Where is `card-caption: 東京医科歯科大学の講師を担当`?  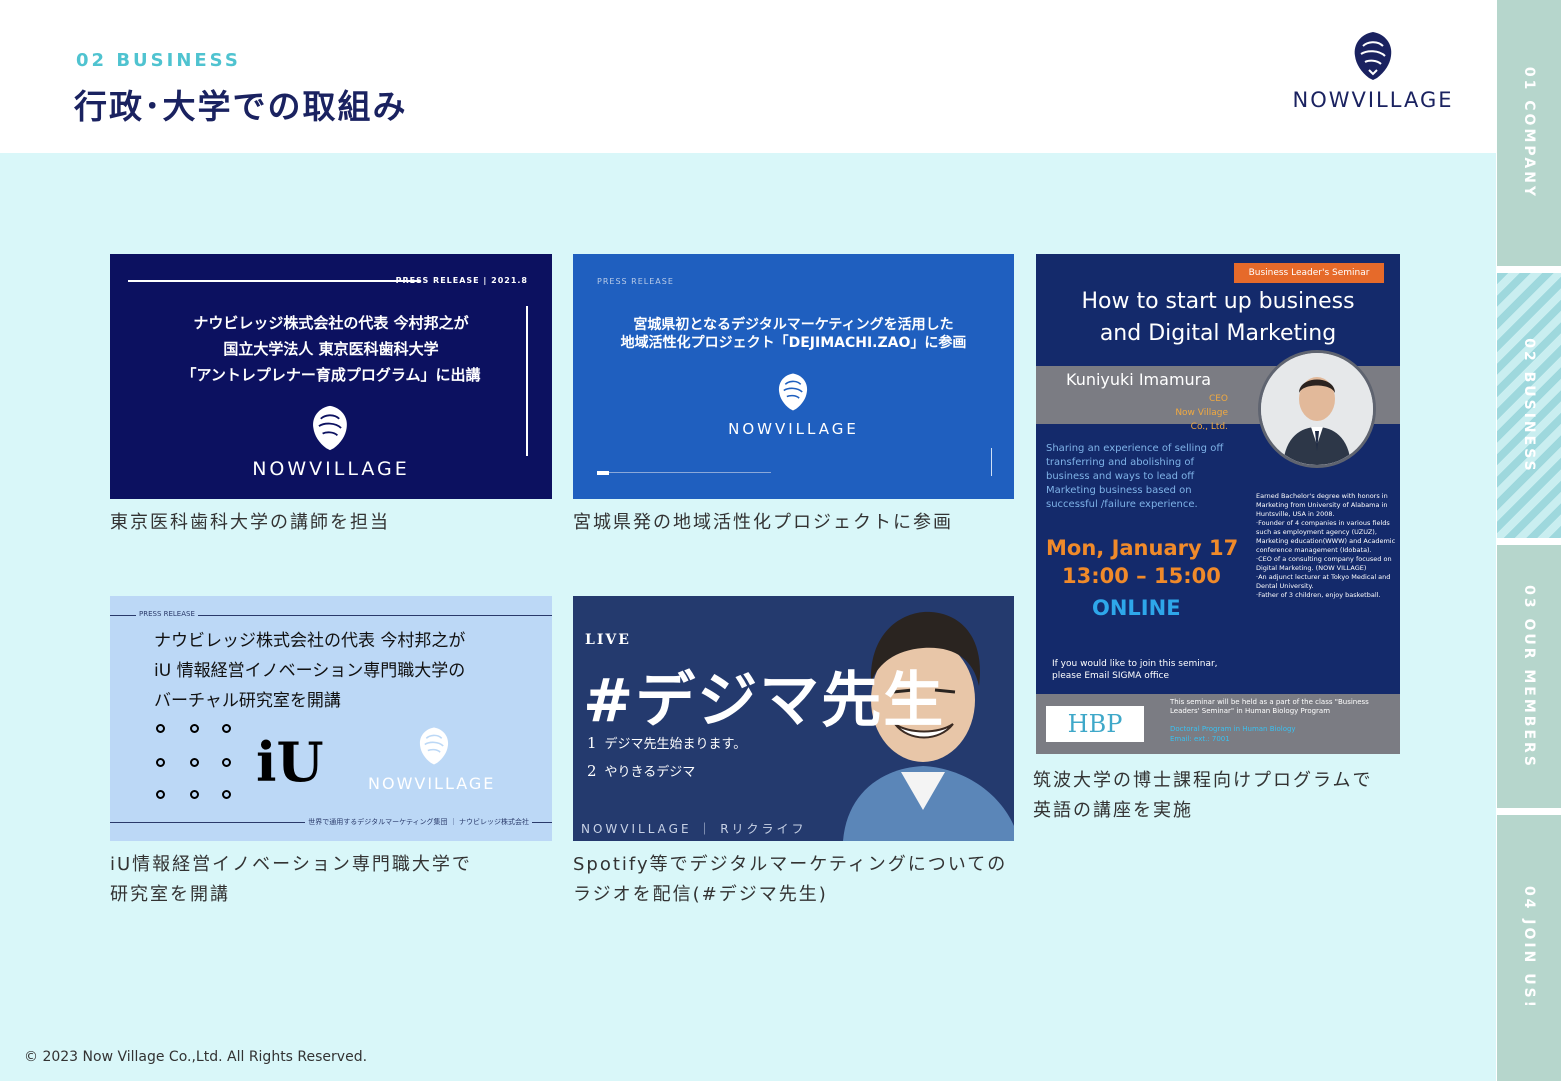 card-caption: 東京医科歯科大学の講師を担当 is located at coordinates (250, 523).